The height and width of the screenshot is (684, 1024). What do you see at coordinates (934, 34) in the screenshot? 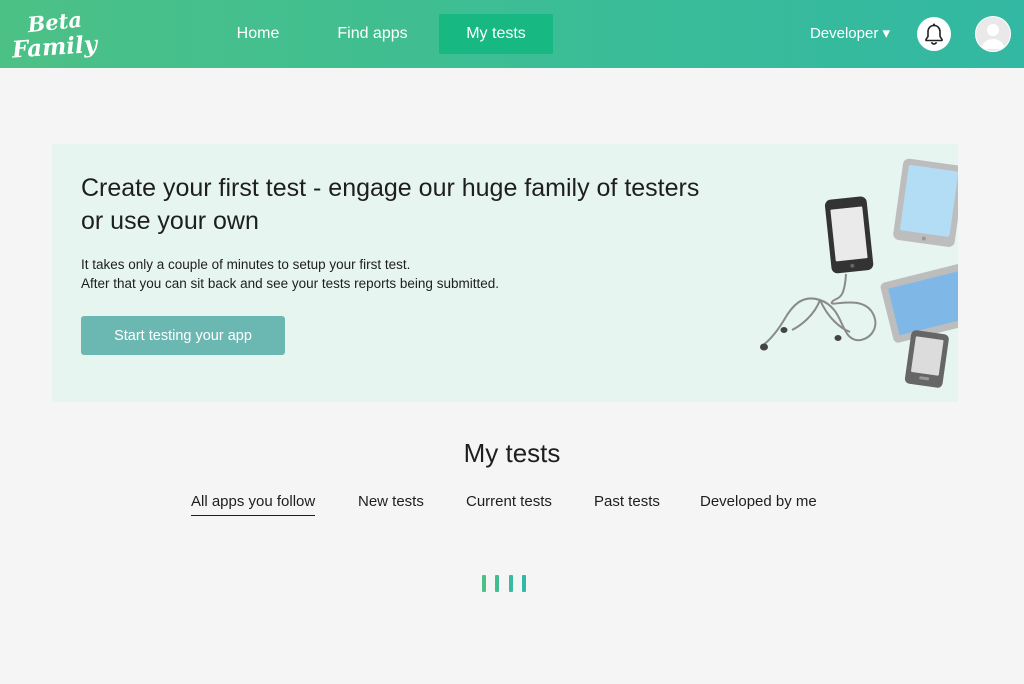
I see `notifications-bell-icon` at bounding box center [934, 34].